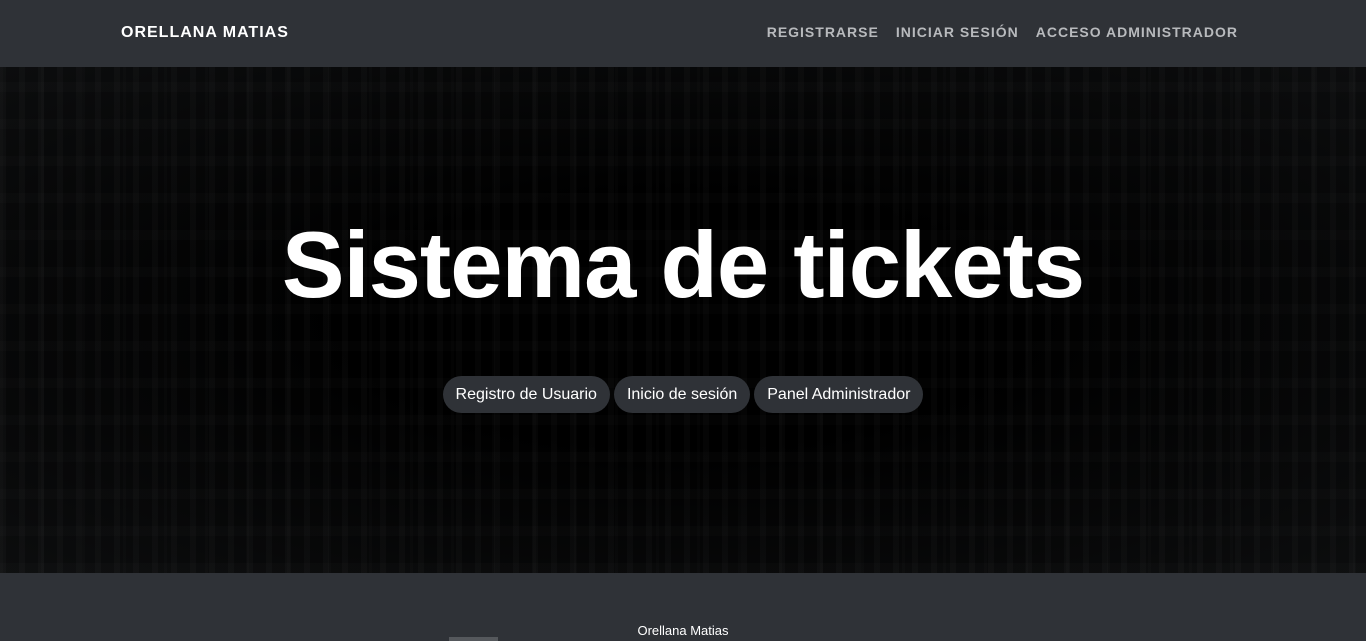  What do you see at coordinates (823, 32) in the screenshot?
I see `nav-link-registrarse: REGISTRARSE` at bounding box center [823, 32].